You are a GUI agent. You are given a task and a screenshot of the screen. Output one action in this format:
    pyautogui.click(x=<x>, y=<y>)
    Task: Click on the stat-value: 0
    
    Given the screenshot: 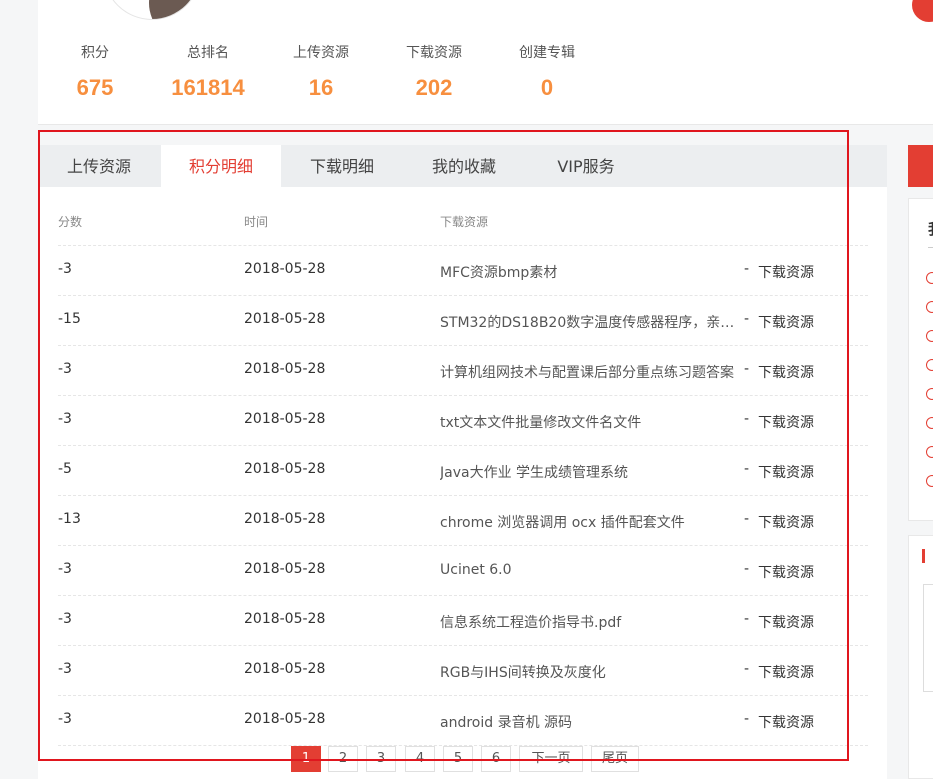 What is the action you would take?
    pyautogui.click(x=547, y=87)
    